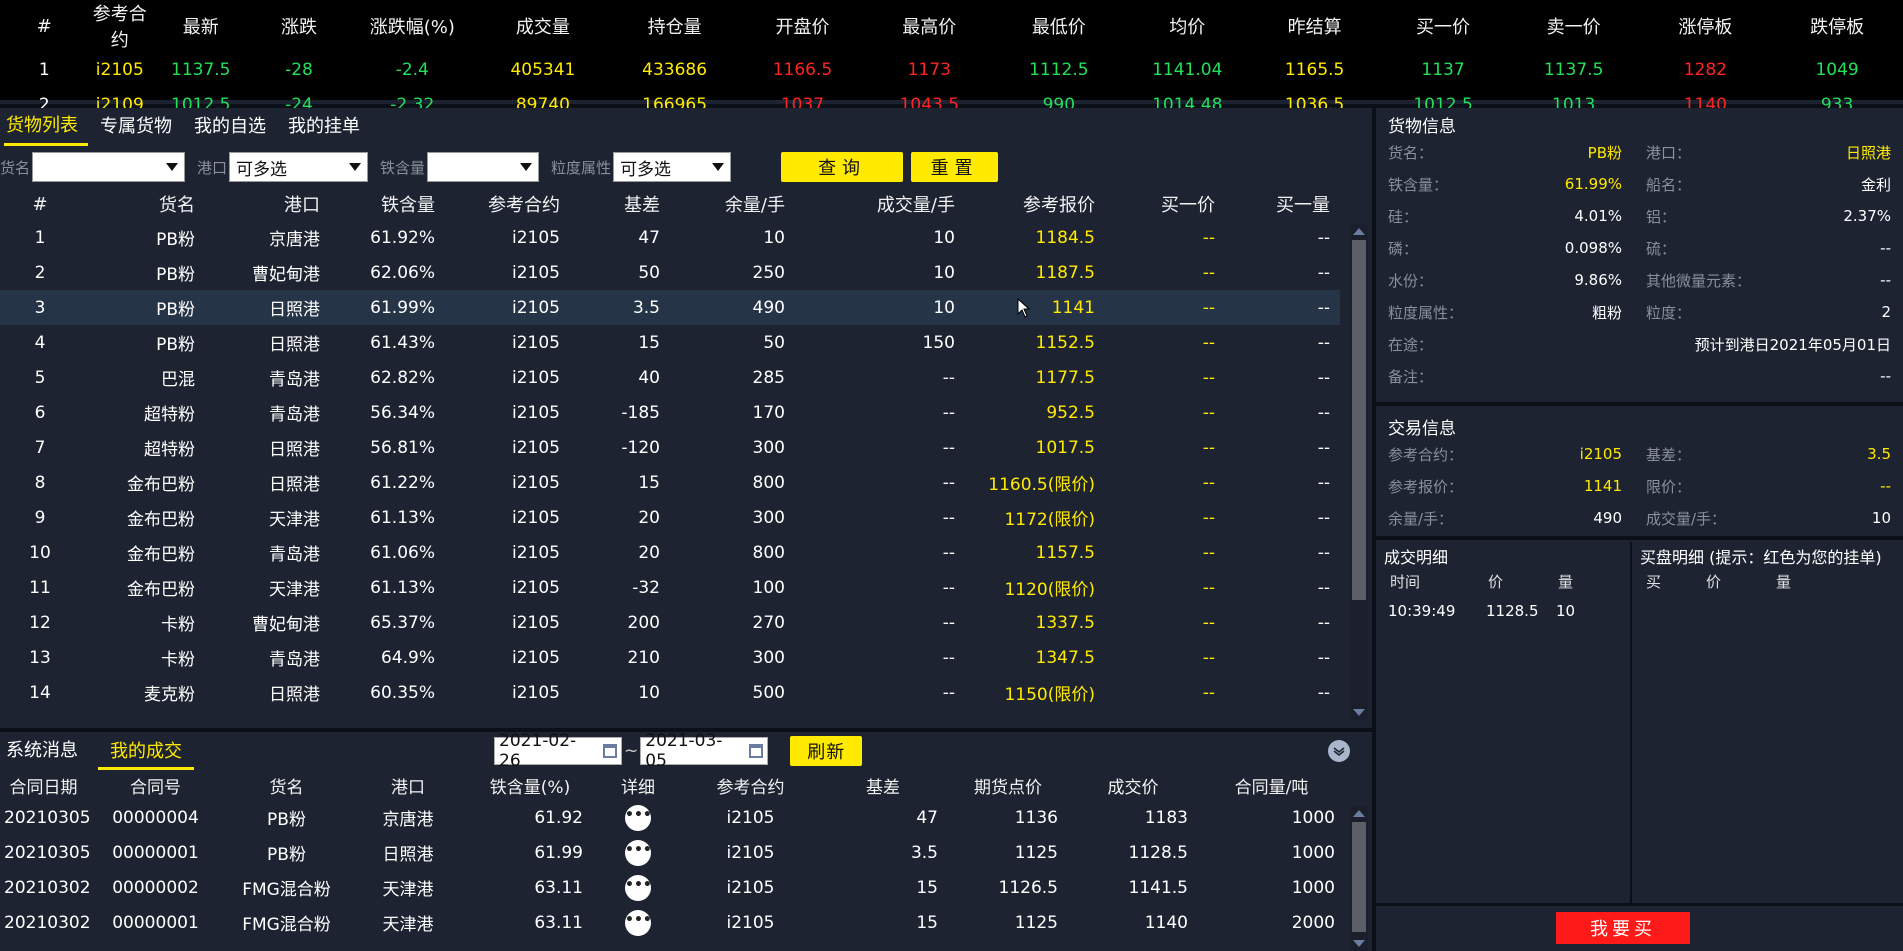 The height and width of the screenshot is (951, 1903). Describe the element at coordinates (299, 167) in the screenshot. I see `port-select: 可多选` at that location.